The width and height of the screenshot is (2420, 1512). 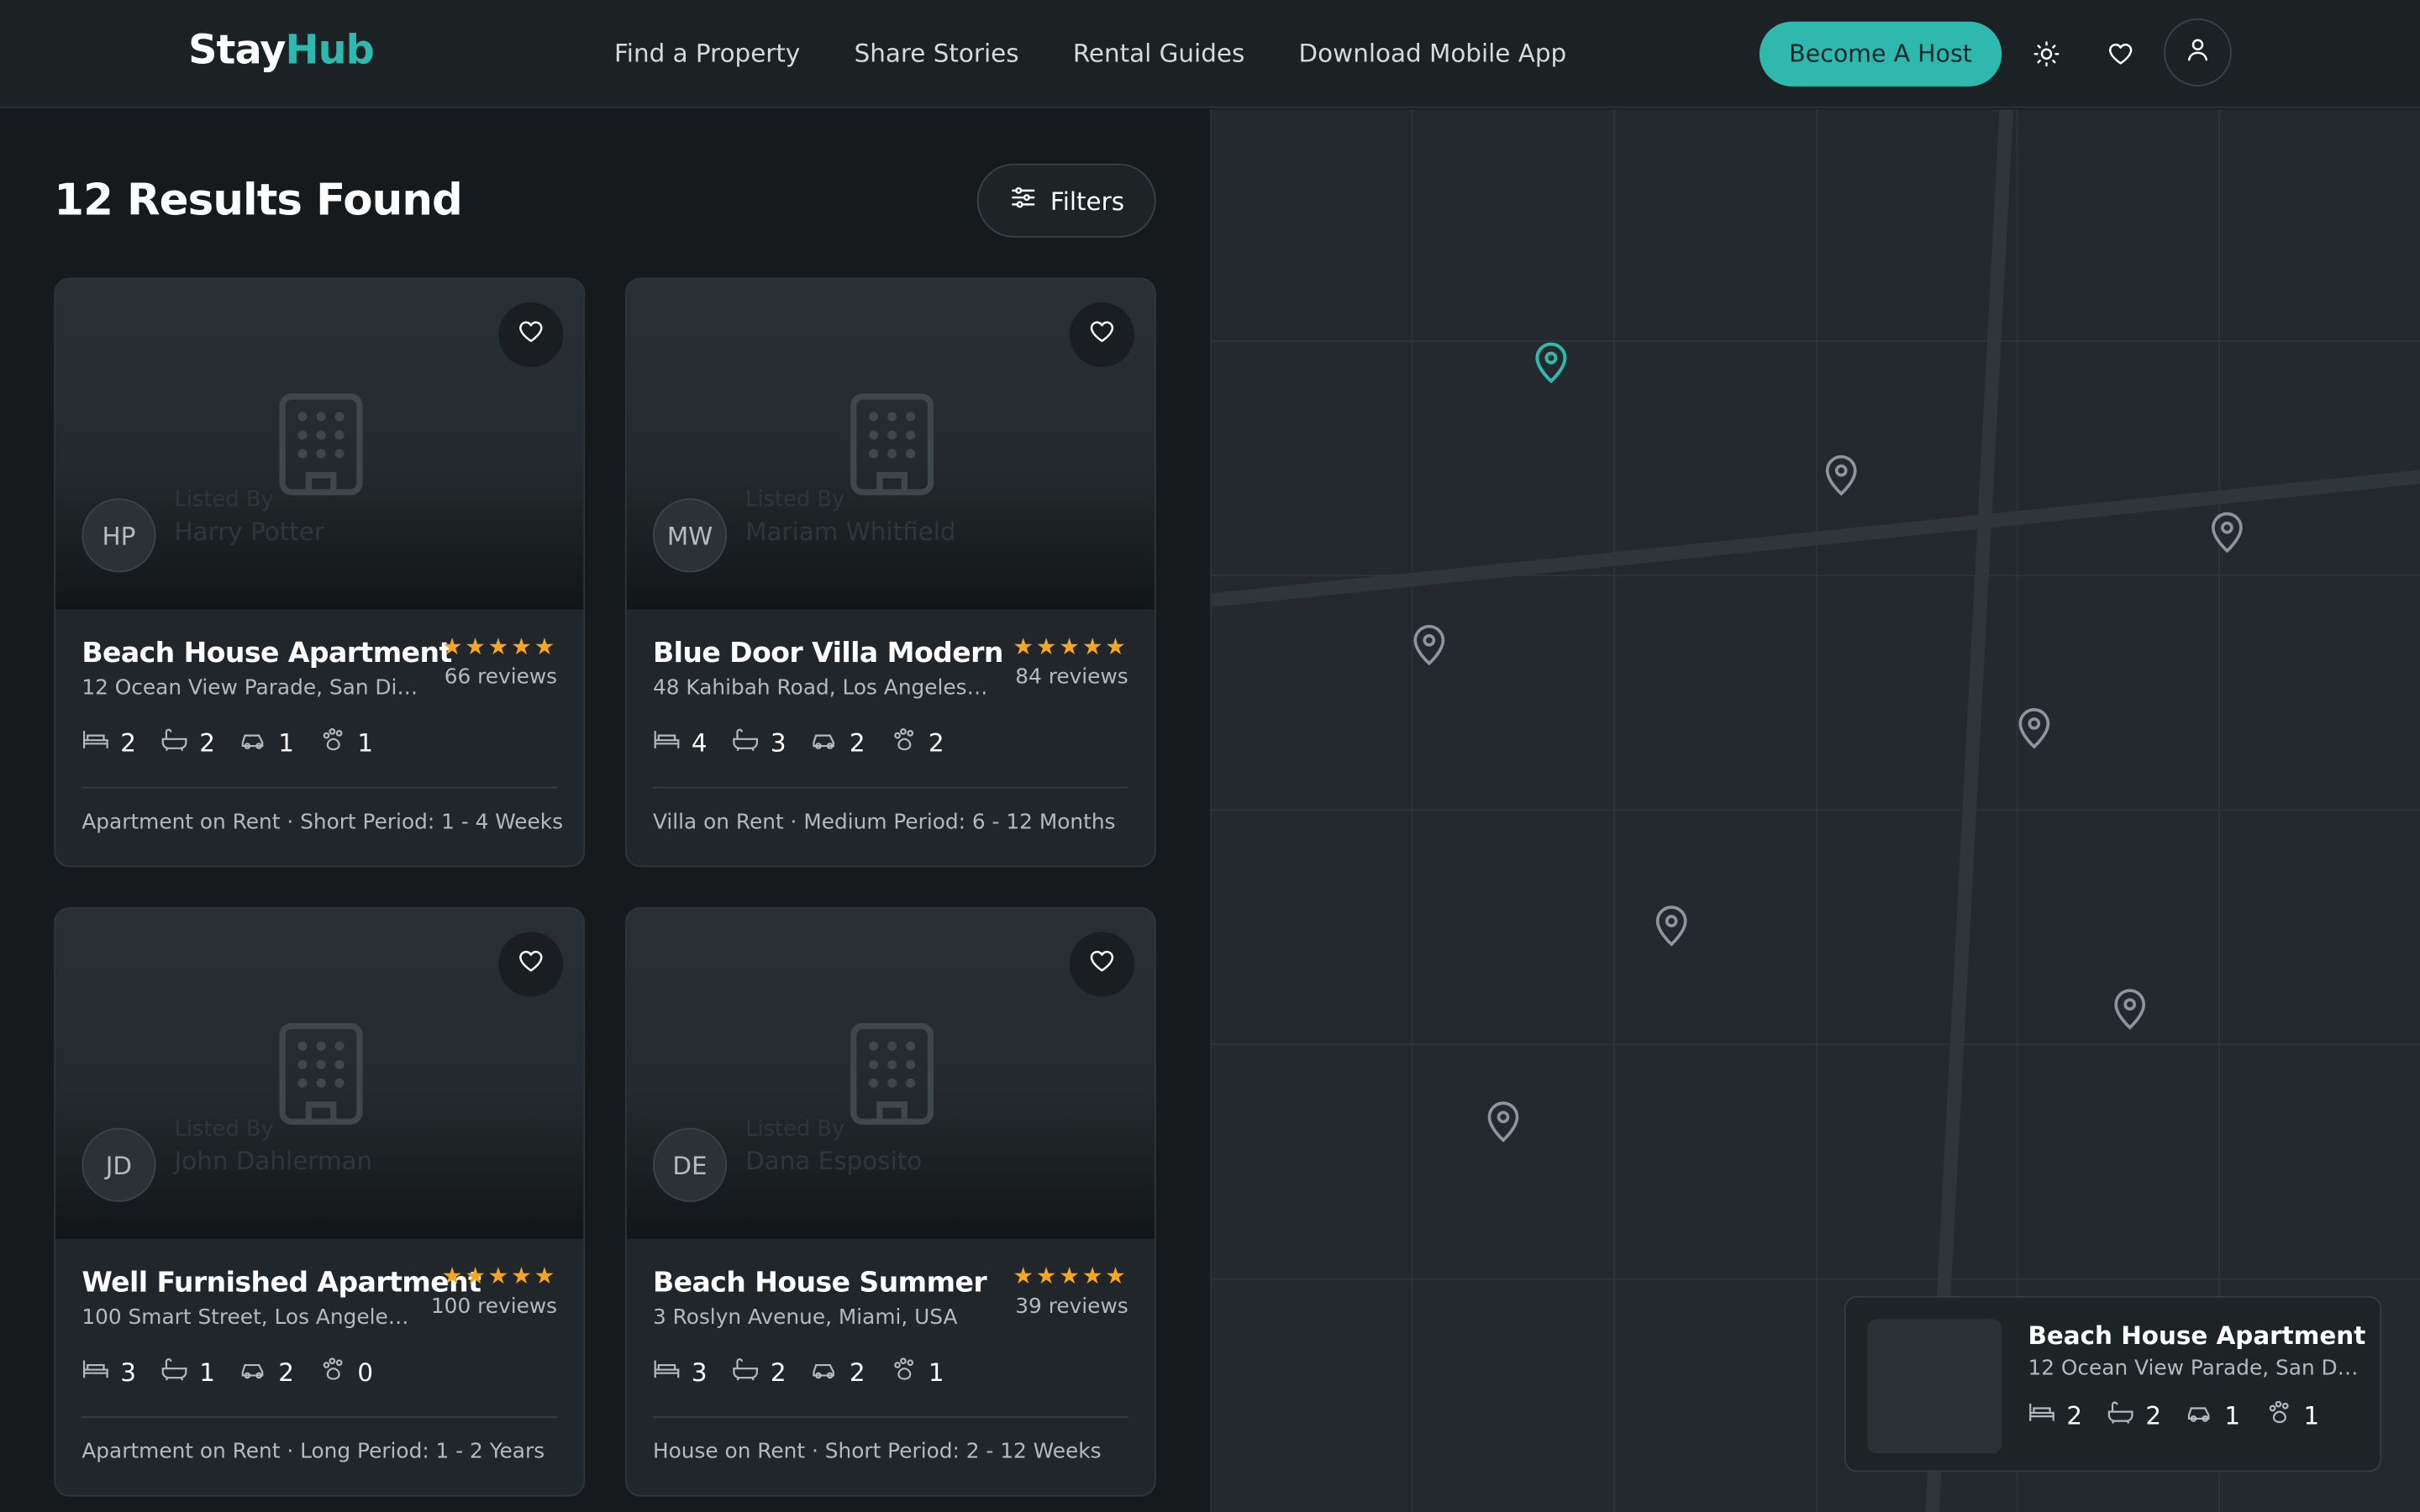 I want to click on nav-share-stories: Share Stories, so click(x=937, y=53).